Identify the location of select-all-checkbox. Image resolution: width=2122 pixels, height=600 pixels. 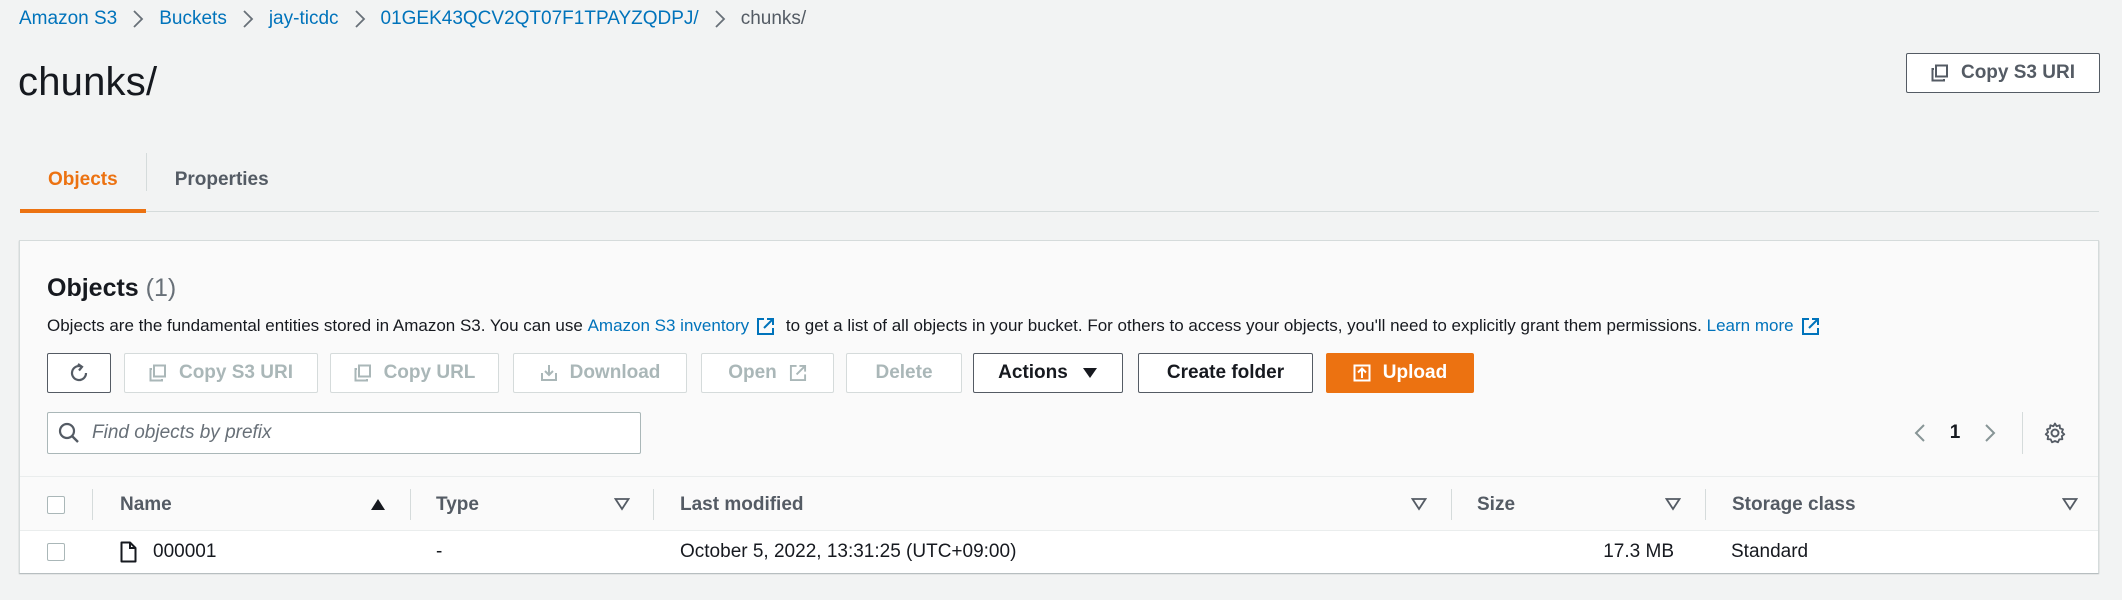
(56, 504).